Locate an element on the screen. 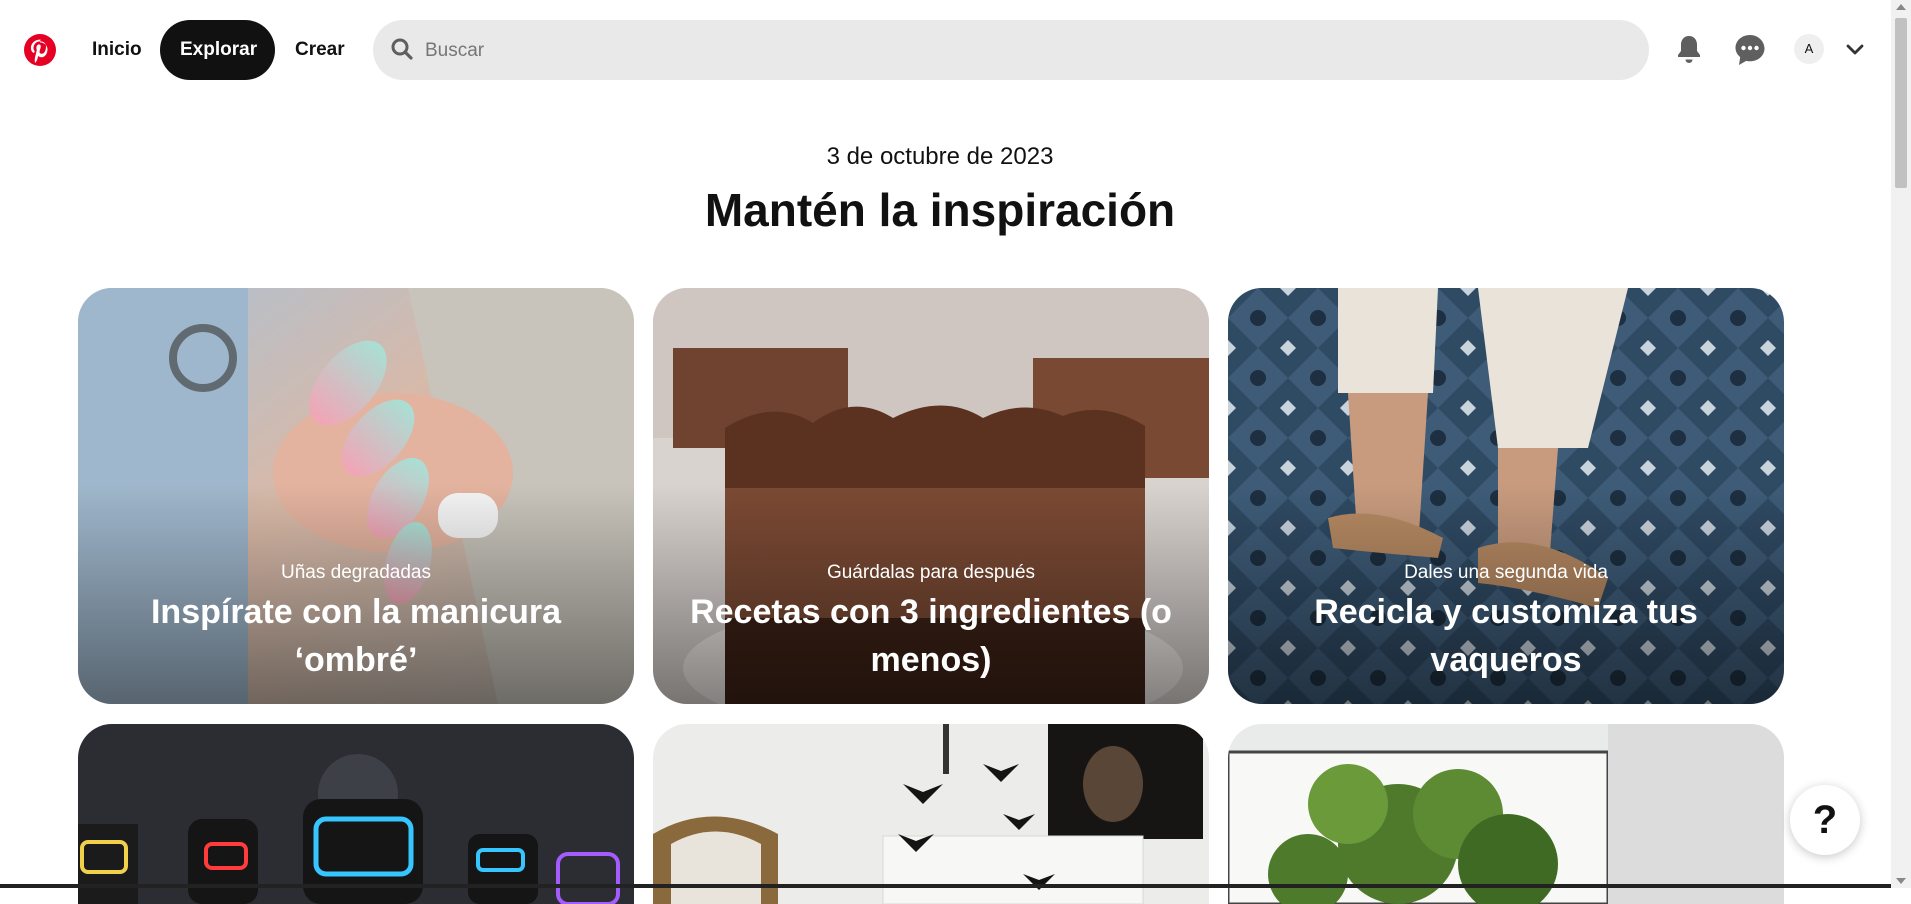  today-date: 3 de octubre de 2023 is located at coordinates (940, 156).